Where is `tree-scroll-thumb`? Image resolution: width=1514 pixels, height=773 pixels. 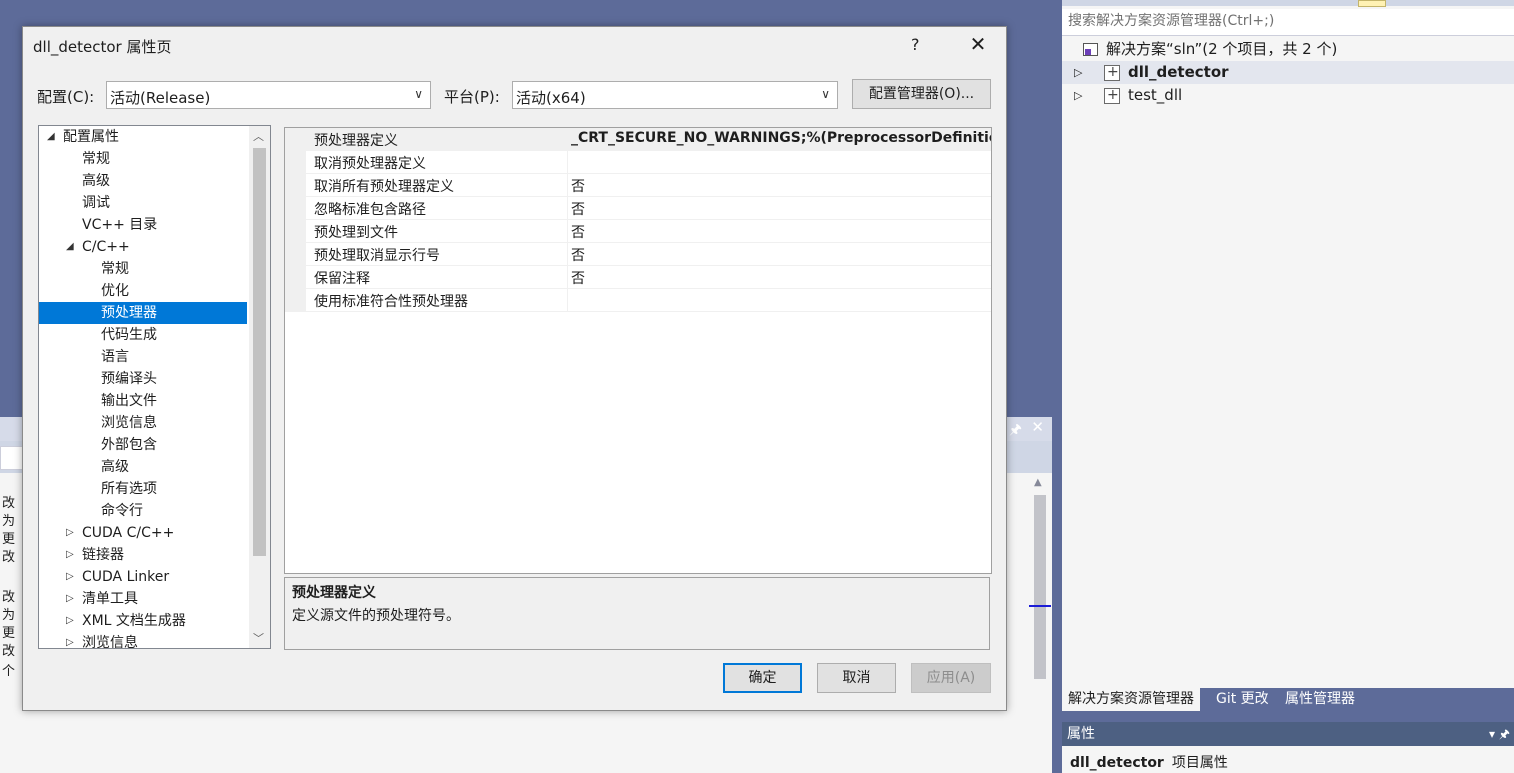
tree-scroll-thumb is located at coordinates (259, 352).